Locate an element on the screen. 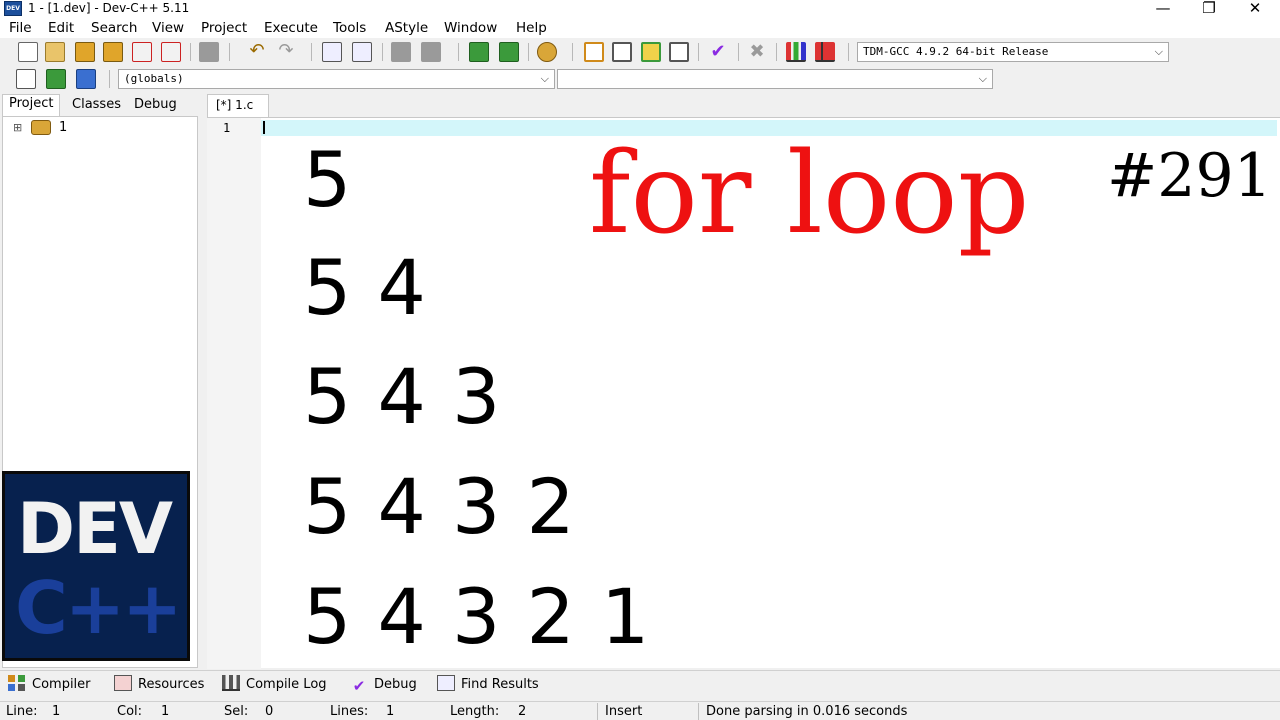  tab-debug-label: Debug is located at coordinates (395, 684).